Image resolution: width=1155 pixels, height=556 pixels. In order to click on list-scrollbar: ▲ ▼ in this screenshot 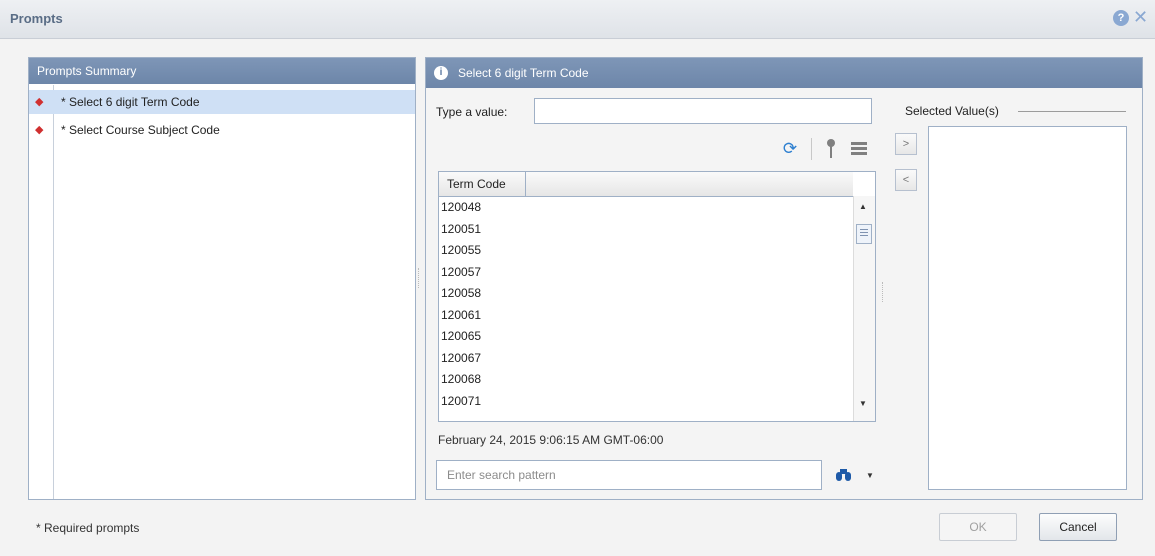, I will do `click(864, 308)`.